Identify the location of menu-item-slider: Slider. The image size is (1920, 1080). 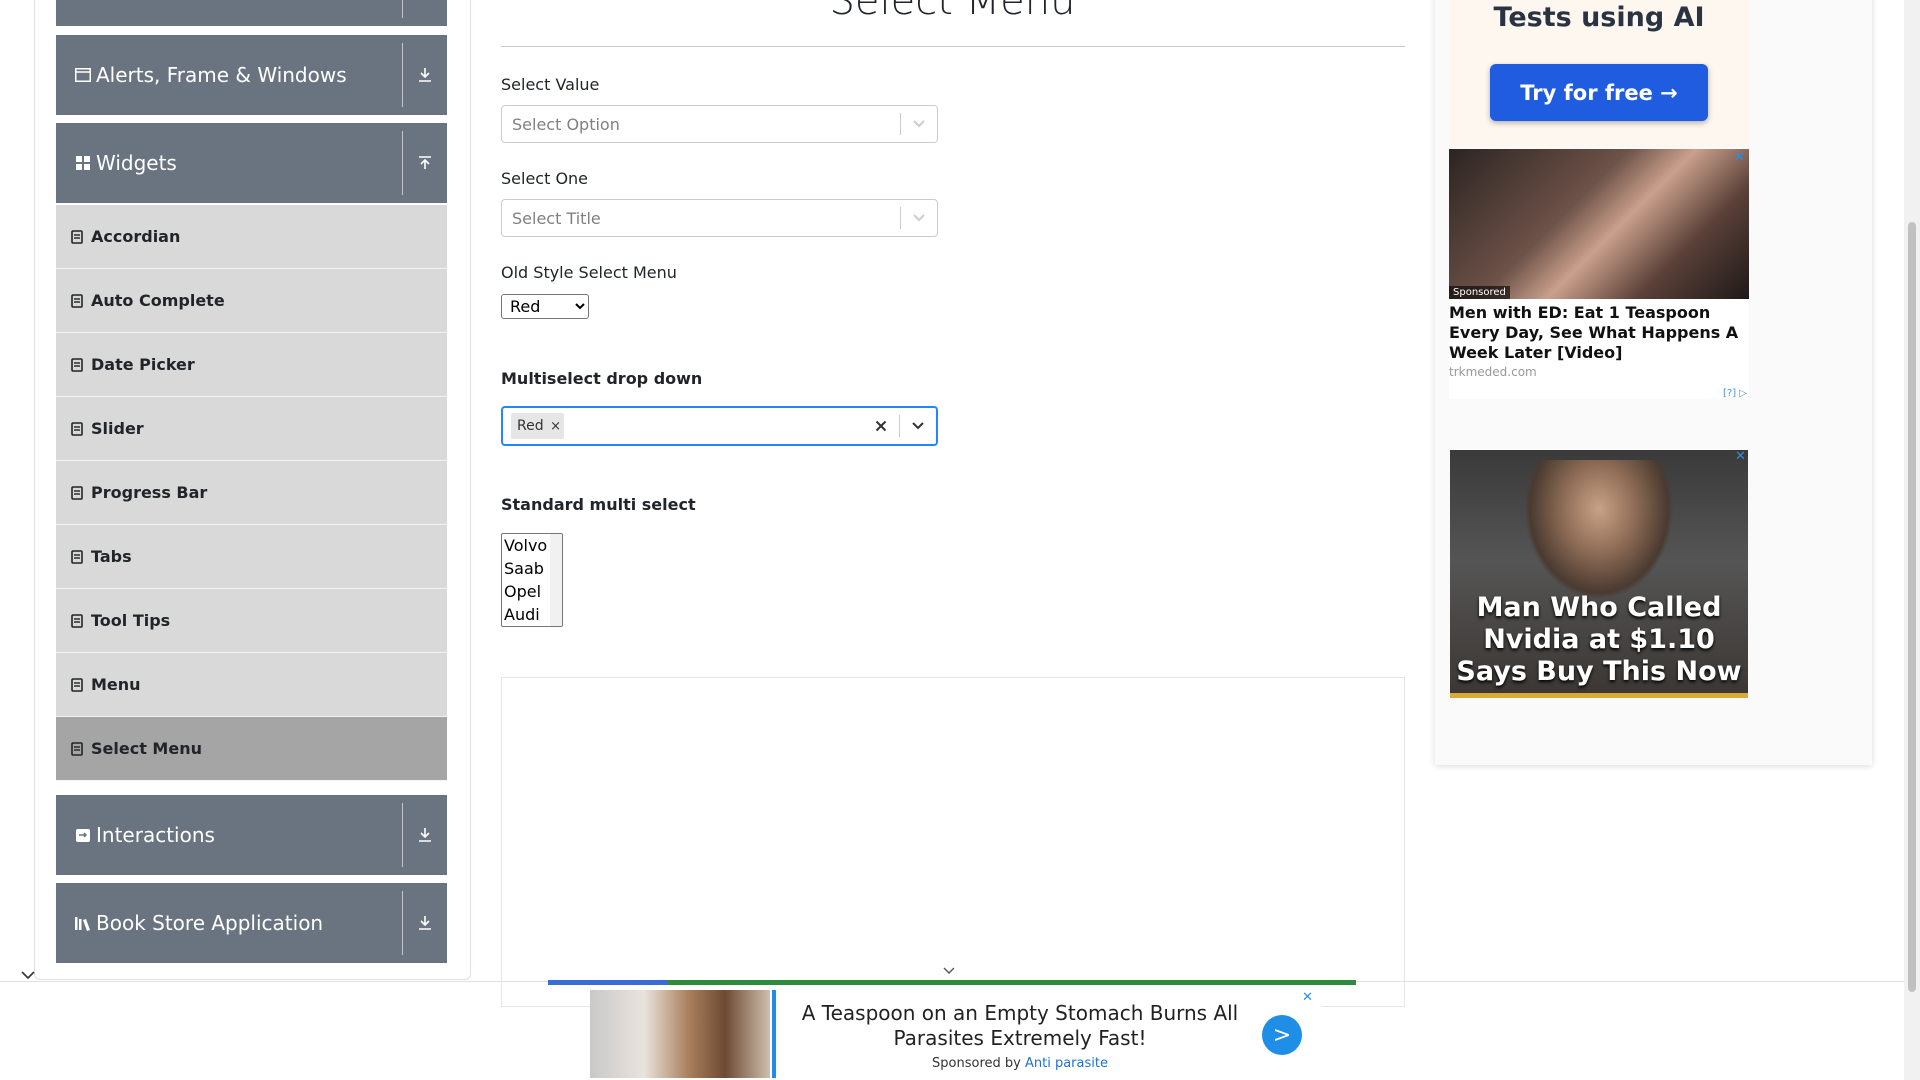
(251, 429).